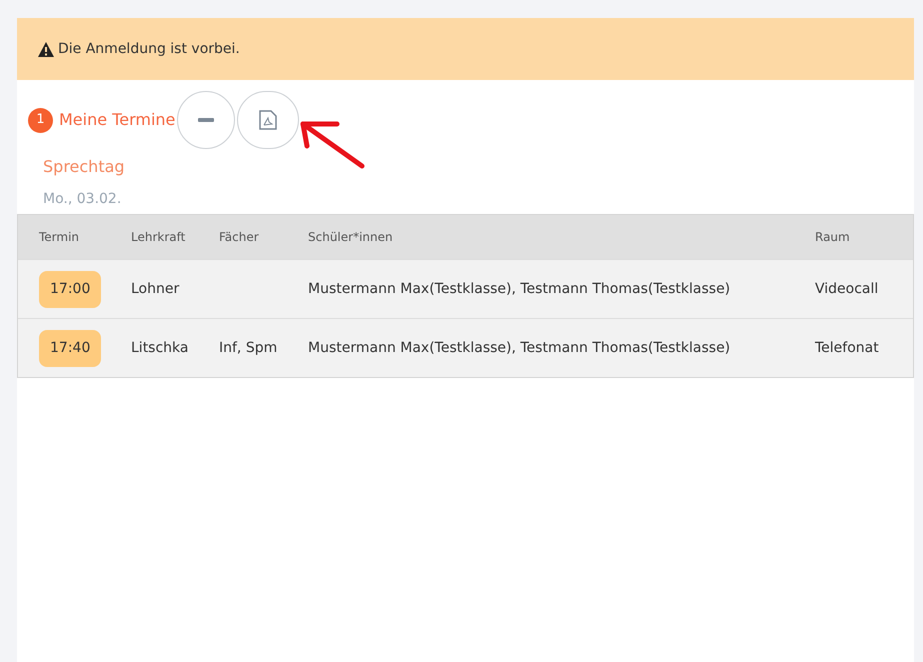 The height and width of the screenshot is (662, 923). I want to click on section-title: Meine Termine, so click(117, 120).